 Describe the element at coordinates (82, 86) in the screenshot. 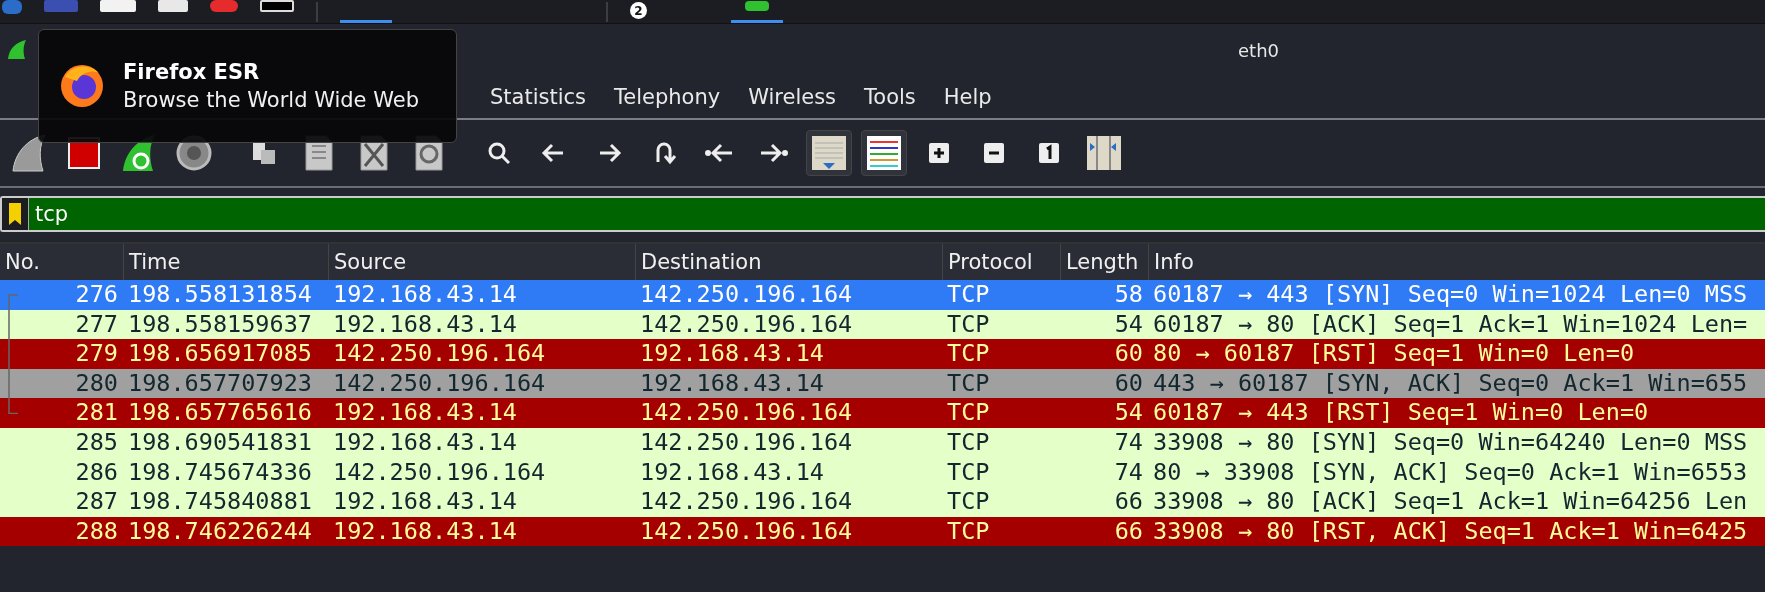

I see `browser-icon` at that location.